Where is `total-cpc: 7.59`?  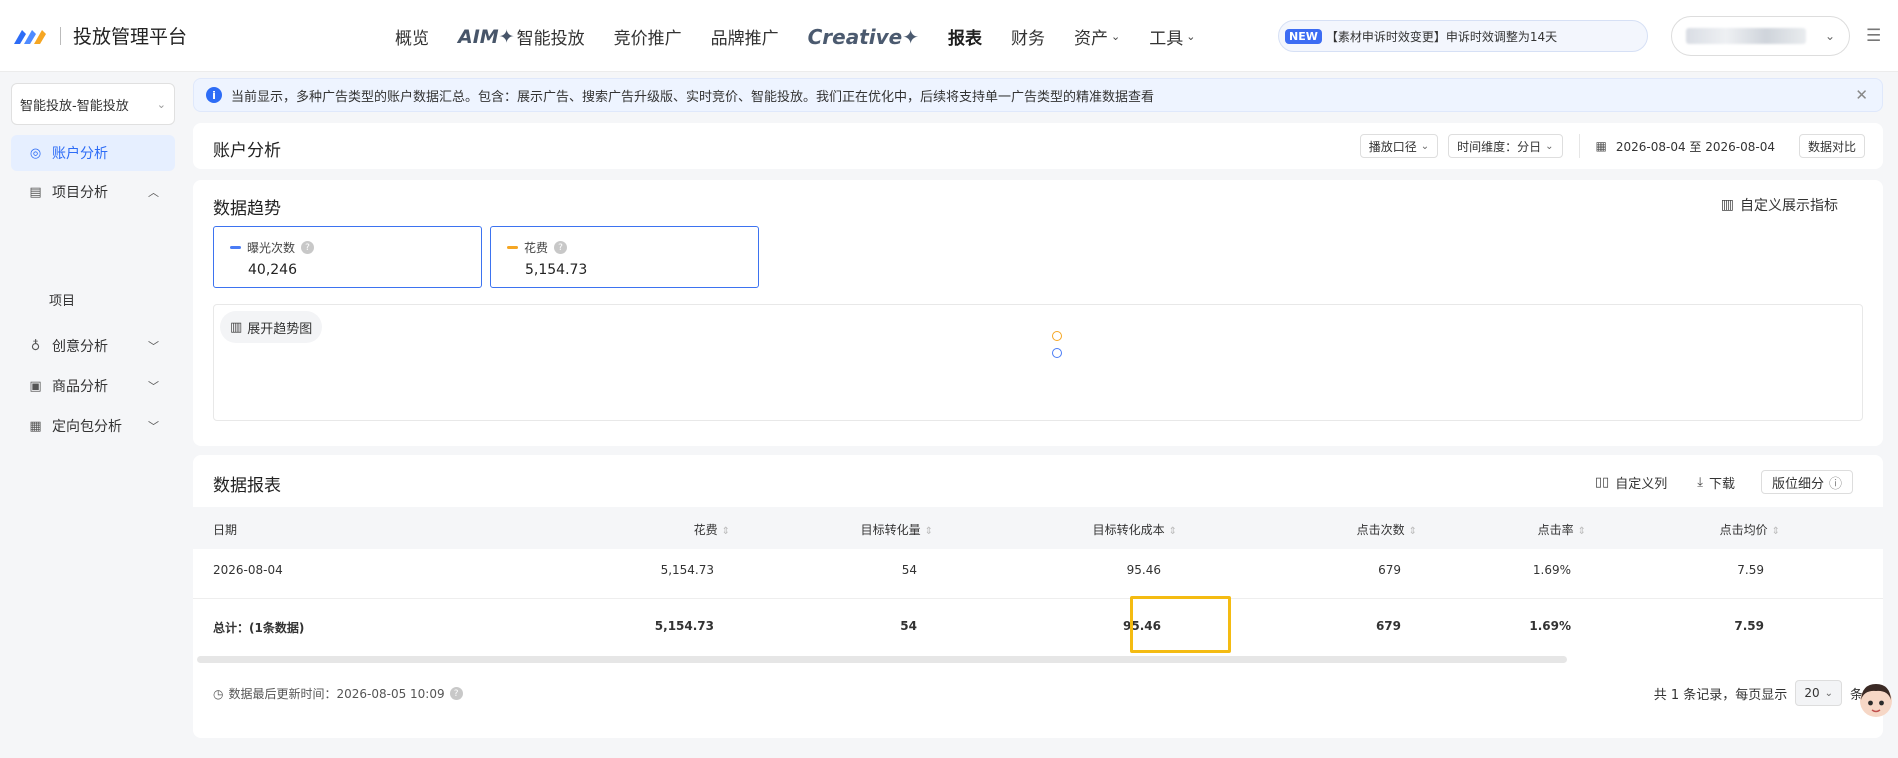 total-cpc: 7.59 is located at coordinates (1749, 626).